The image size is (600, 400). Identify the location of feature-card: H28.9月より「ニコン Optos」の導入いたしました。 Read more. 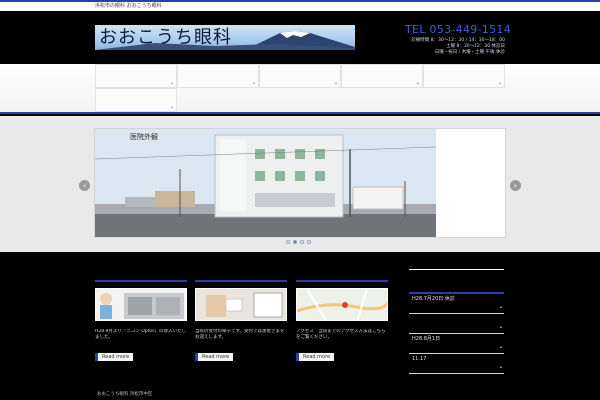
(141, 321).